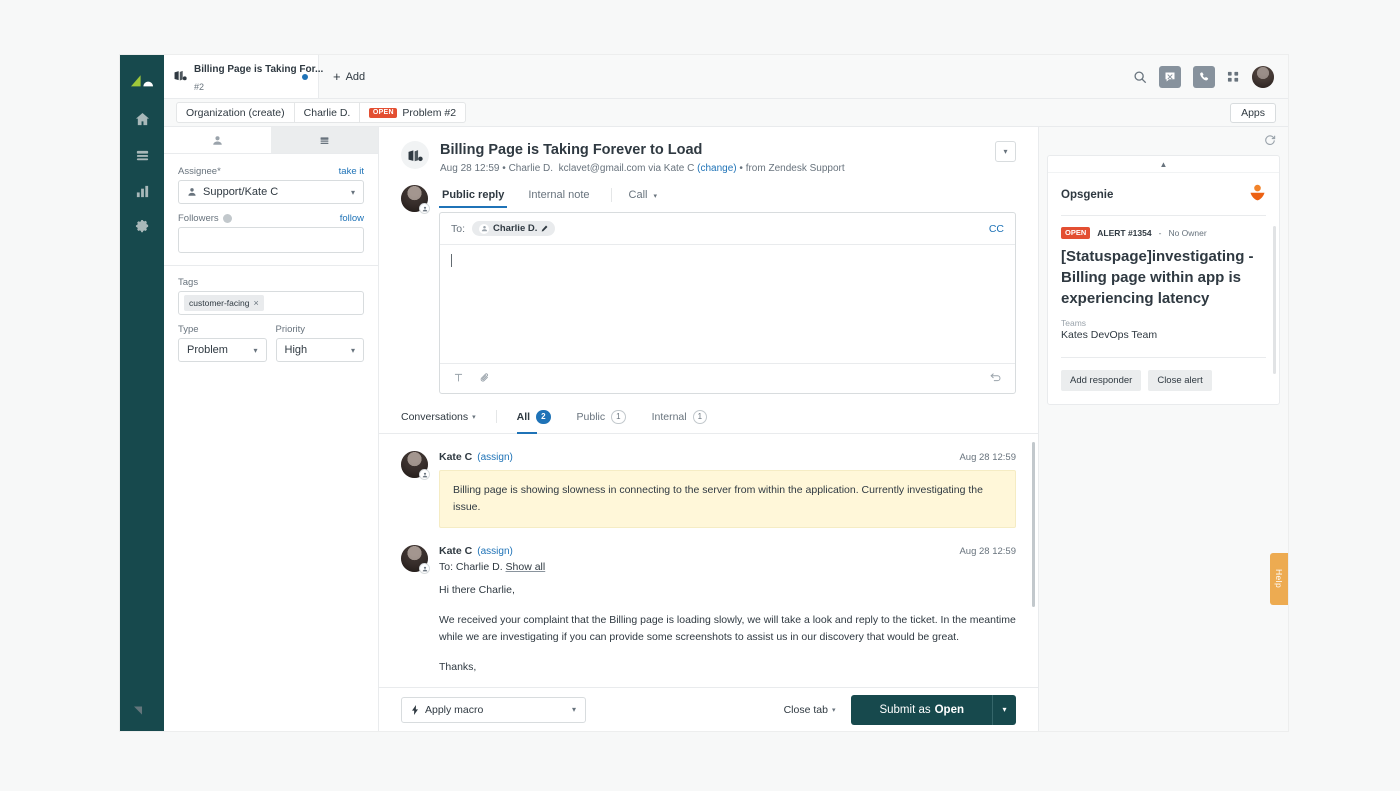 The width and height of the screenshot is (1400, 791). Describe the element at coordinates (485, 379) in the screenshot. I see `attachment-icon` at that location.